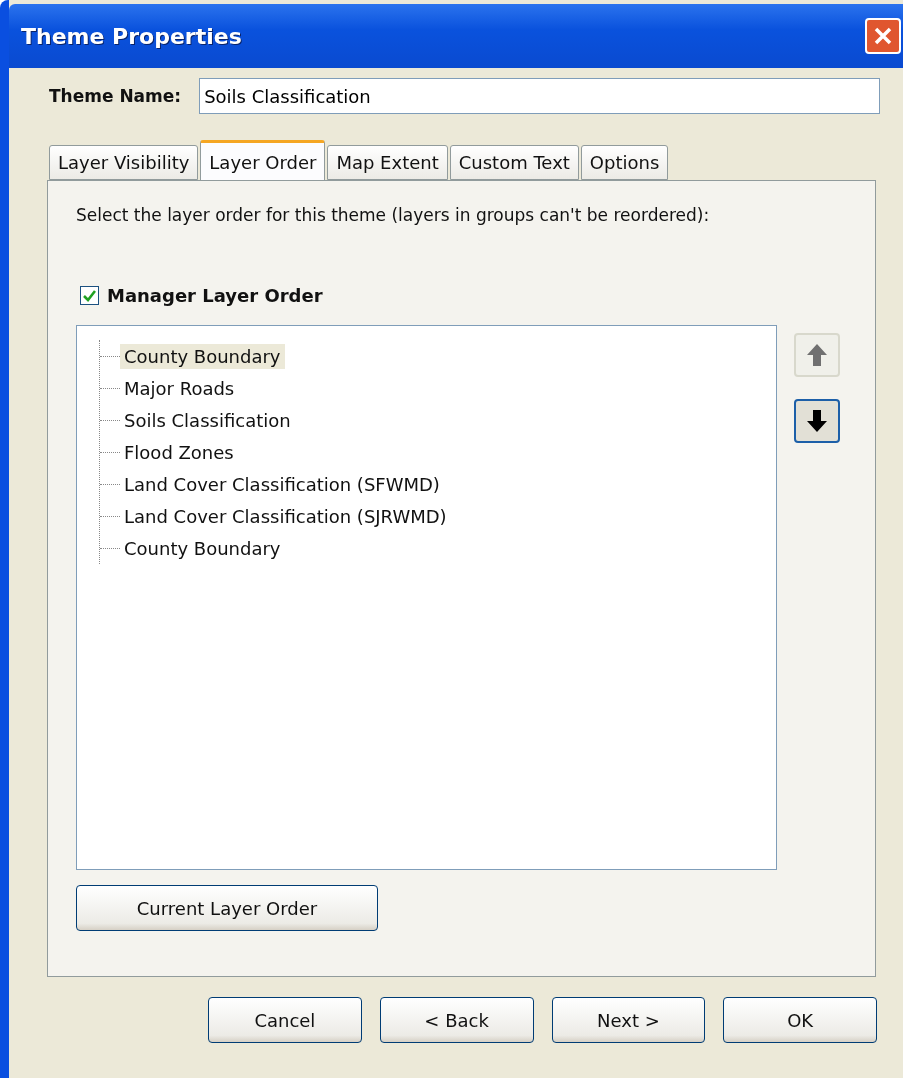 This screenshot has height=1078, width=903. What do you see at coordinates (179, 452) in the screenshot?
I see `layer-item: Flood Zones` at bounding box center [179, 452].